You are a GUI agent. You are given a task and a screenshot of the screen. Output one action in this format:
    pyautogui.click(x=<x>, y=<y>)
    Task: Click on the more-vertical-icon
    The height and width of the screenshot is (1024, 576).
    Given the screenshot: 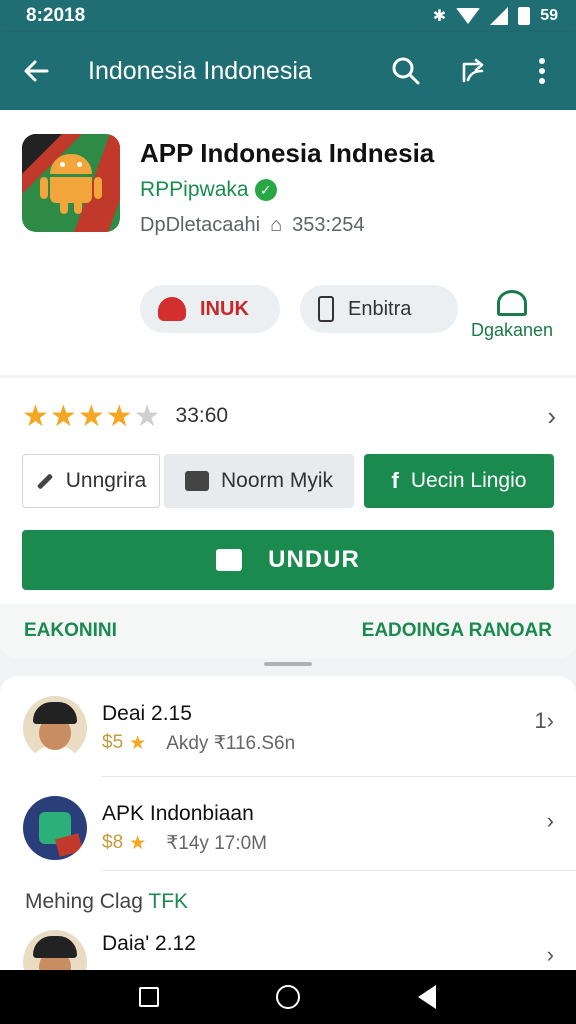 What is the action you would take?
    pyautogui.click(x=542, y=71)
    